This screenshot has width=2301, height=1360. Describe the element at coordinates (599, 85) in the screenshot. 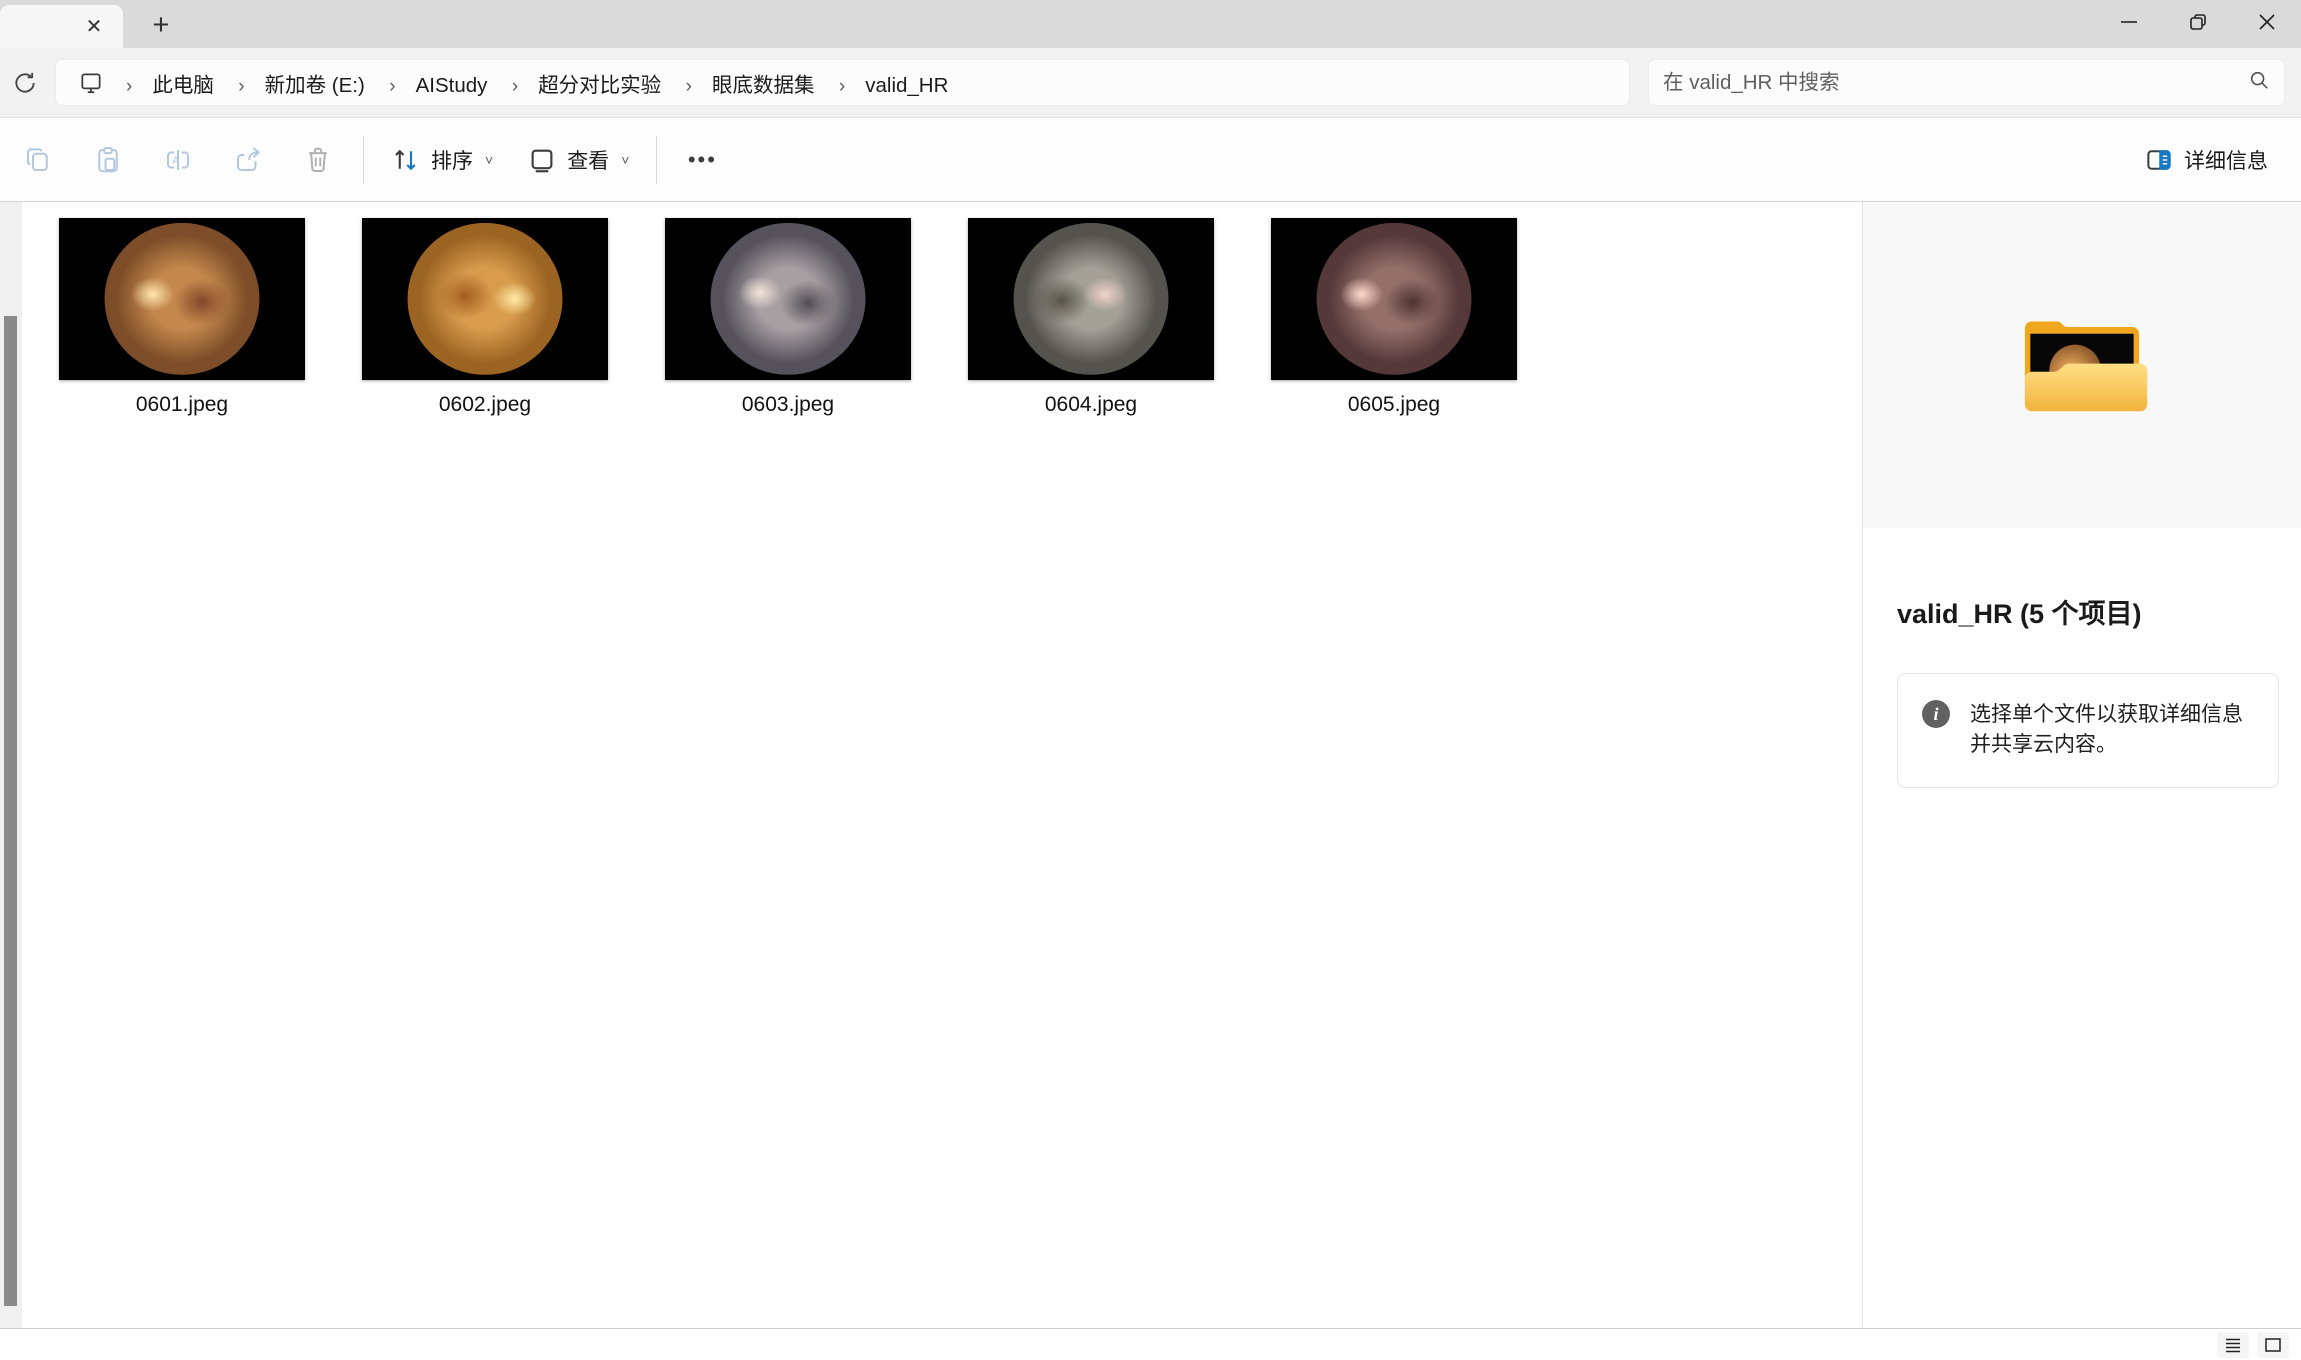

I see `breadcrumb-item: 超分对比实验` at that location.